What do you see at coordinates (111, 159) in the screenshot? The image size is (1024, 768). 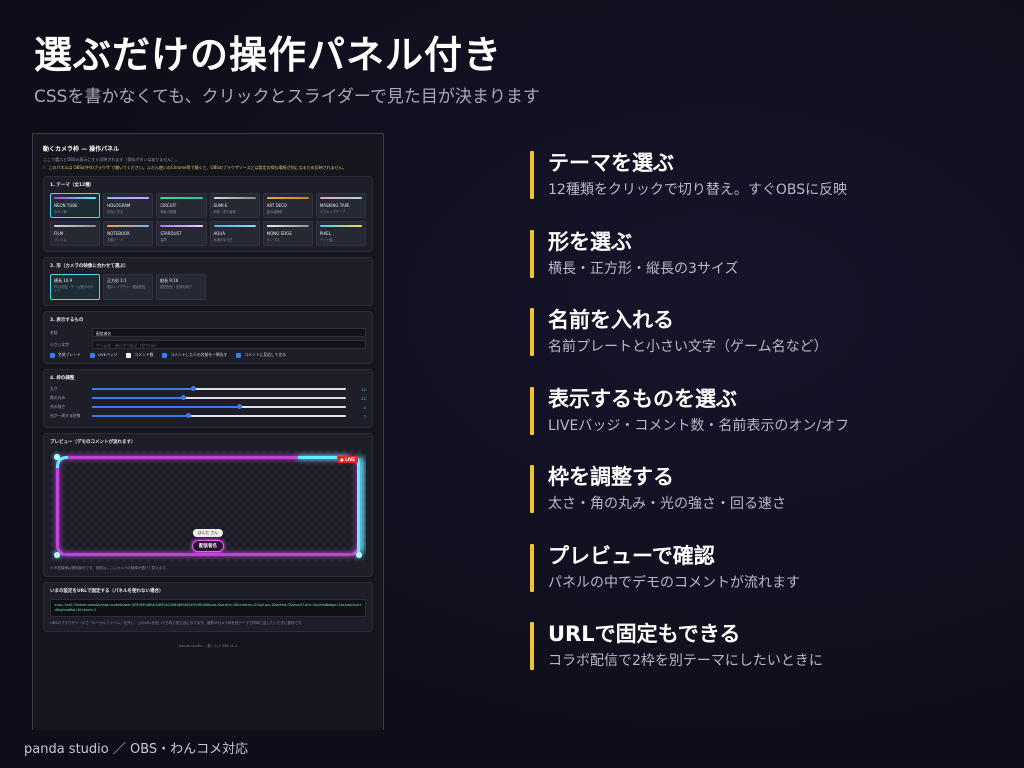 I see `panel-description: ここで選ぶとOBSの表示にすぐ反映されます（保存ボタンはありません）。` at bounding box center [111, 159].